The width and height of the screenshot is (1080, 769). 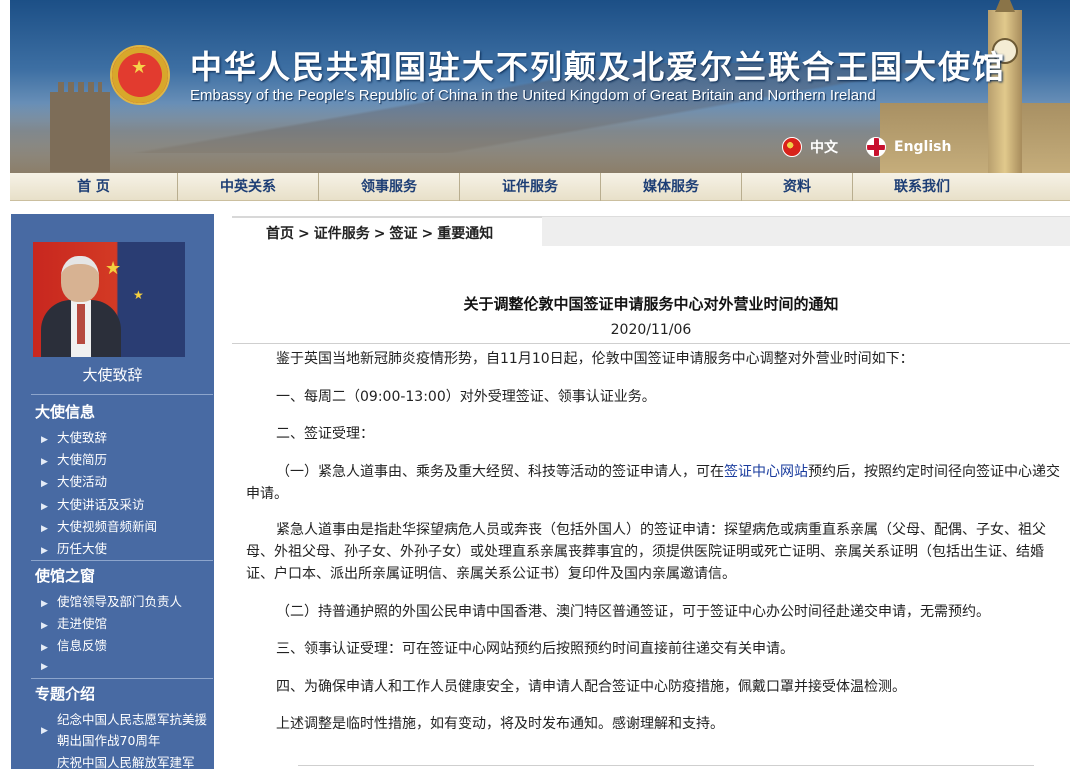 I want to click on sidebar-section-embassy-window: 使馆之窗, so click(x=65, y=576).